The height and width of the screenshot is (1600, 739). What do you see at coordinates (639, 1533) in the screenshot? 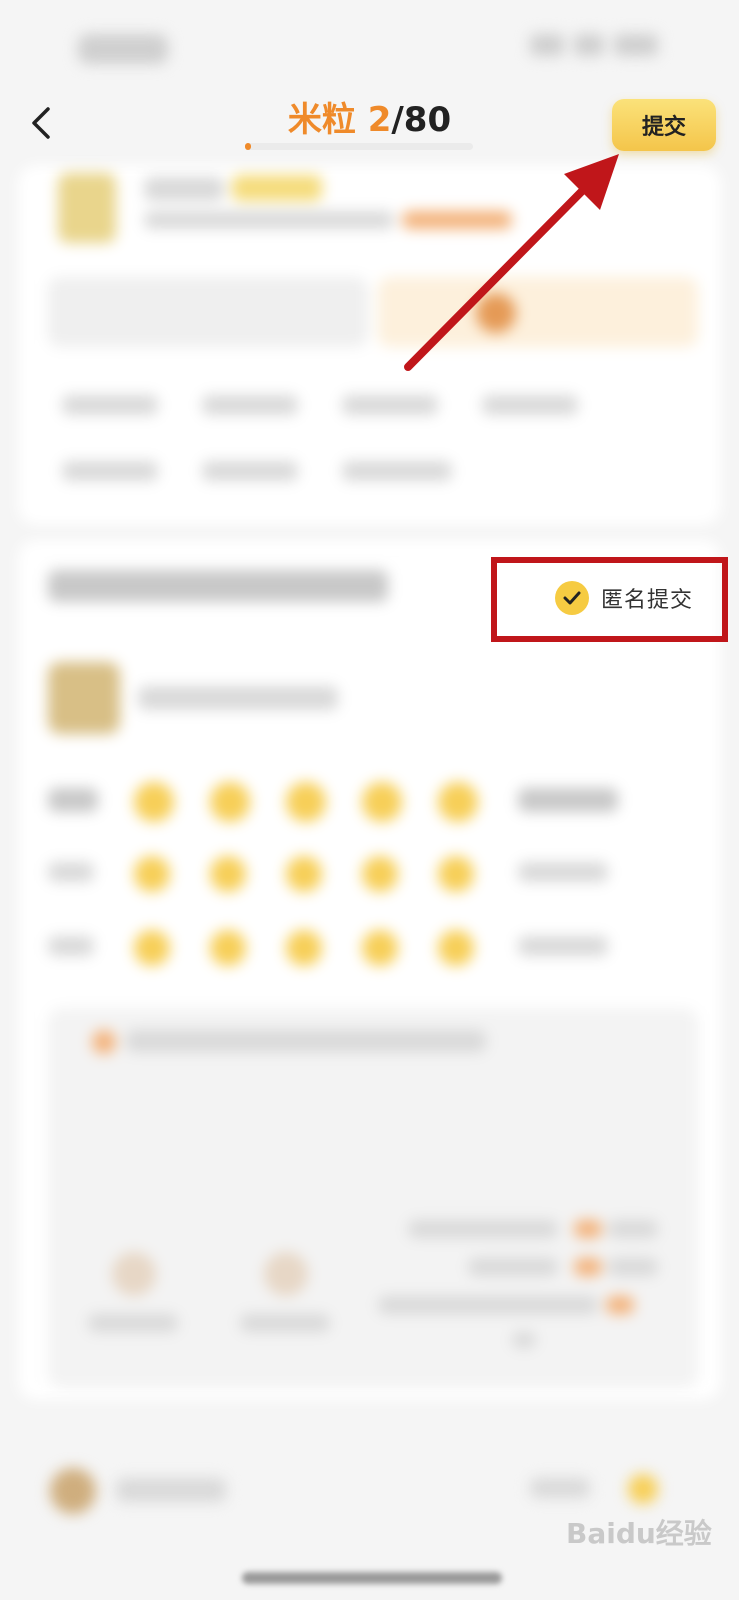
I see `watermark-logo: Baidu经验` at bounding box center [639, 1533].